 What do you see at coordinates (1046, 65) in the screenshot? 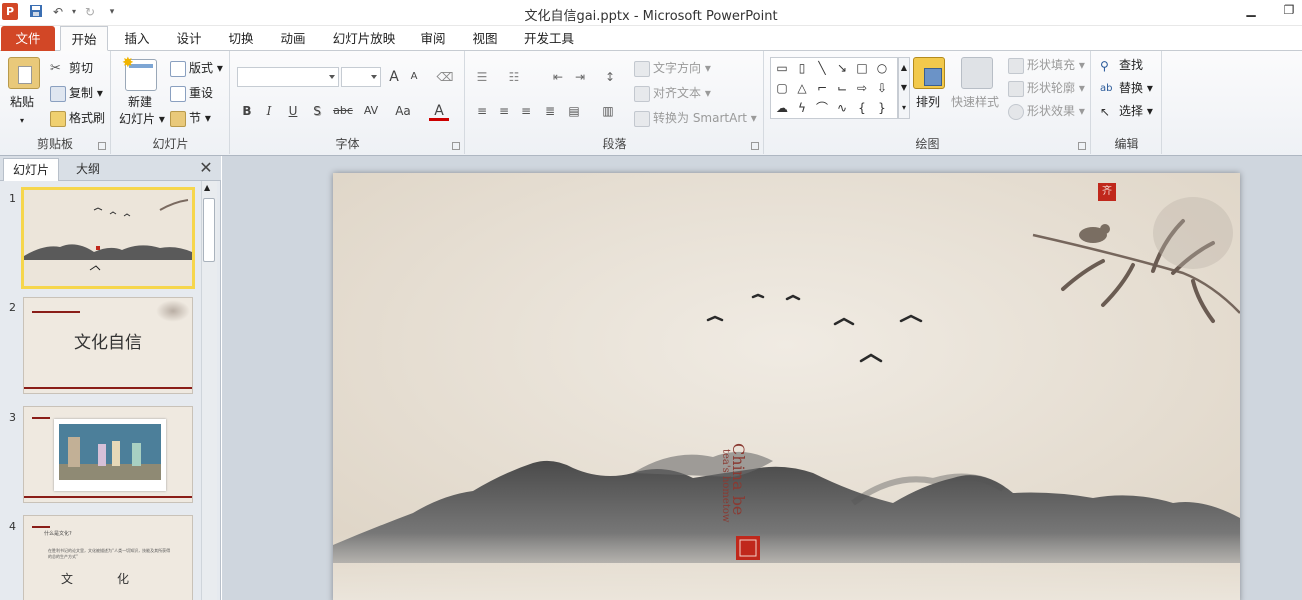
I see `shape-fill-button: 形状填充 ▾` at bounding box center [1046, 65].